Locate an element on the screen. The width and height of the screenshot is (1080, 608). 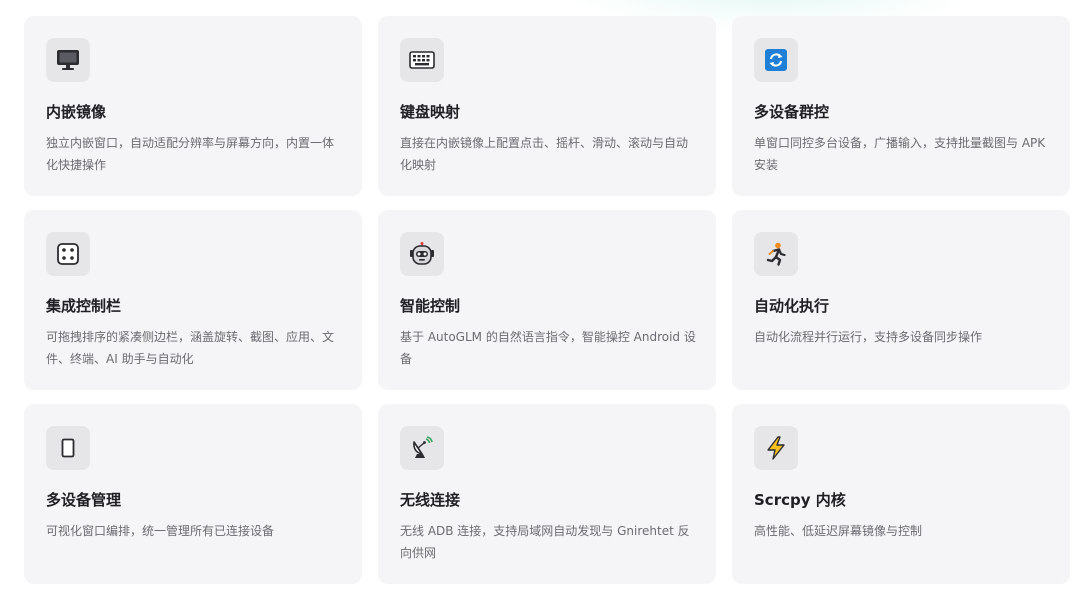
feature-card-keyboard-mapping: 键盘映射 直接在内嵌镜像上配置点击、摇杆、滑动、滚动与自动化映射 is located at coordinates (547, 106).